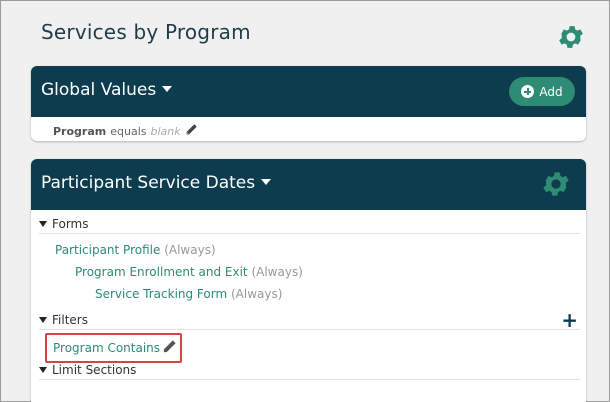 Image resolution: width=610 pixels, height=402 pixels. I want to click on condition-field: Program, so click(80, 131).